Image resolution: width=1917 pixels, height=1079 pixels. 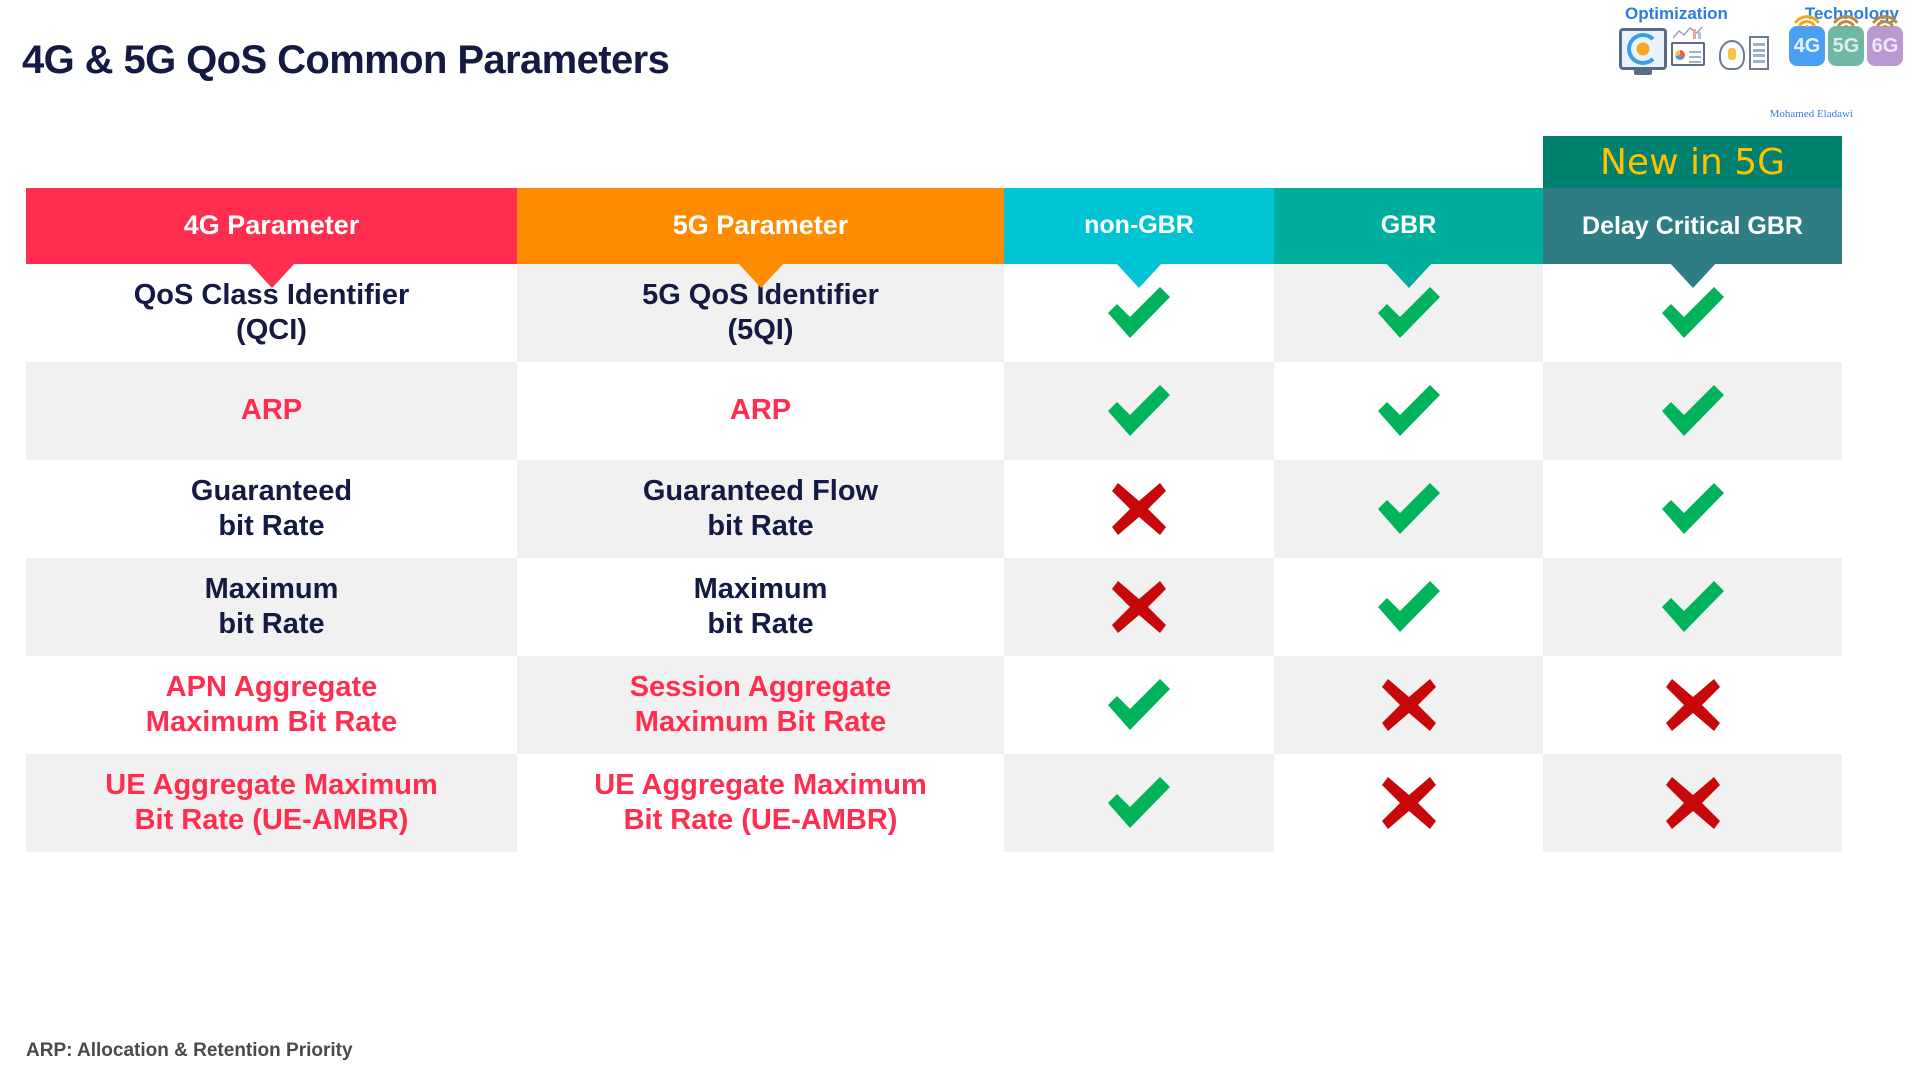 I want to click on cell-4g-parameter: ARP, so click(x=271, y=411).